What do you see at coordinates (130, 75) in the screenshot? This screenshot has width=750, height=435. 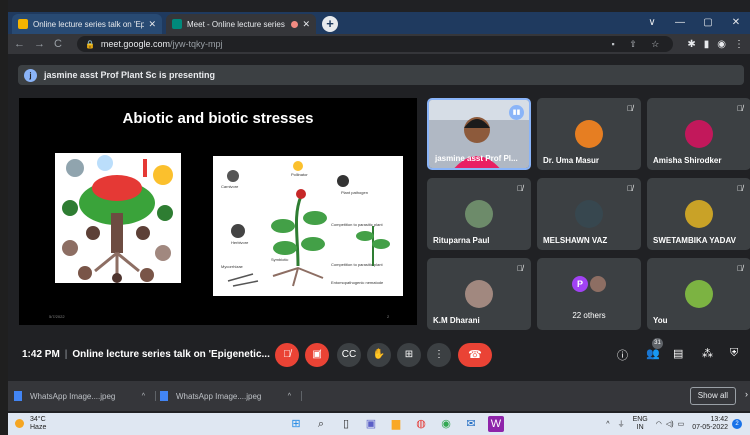 I see `presenting-text: jasmine asst Prof Plant Sc is presenting` at bounding box center [130, 75].